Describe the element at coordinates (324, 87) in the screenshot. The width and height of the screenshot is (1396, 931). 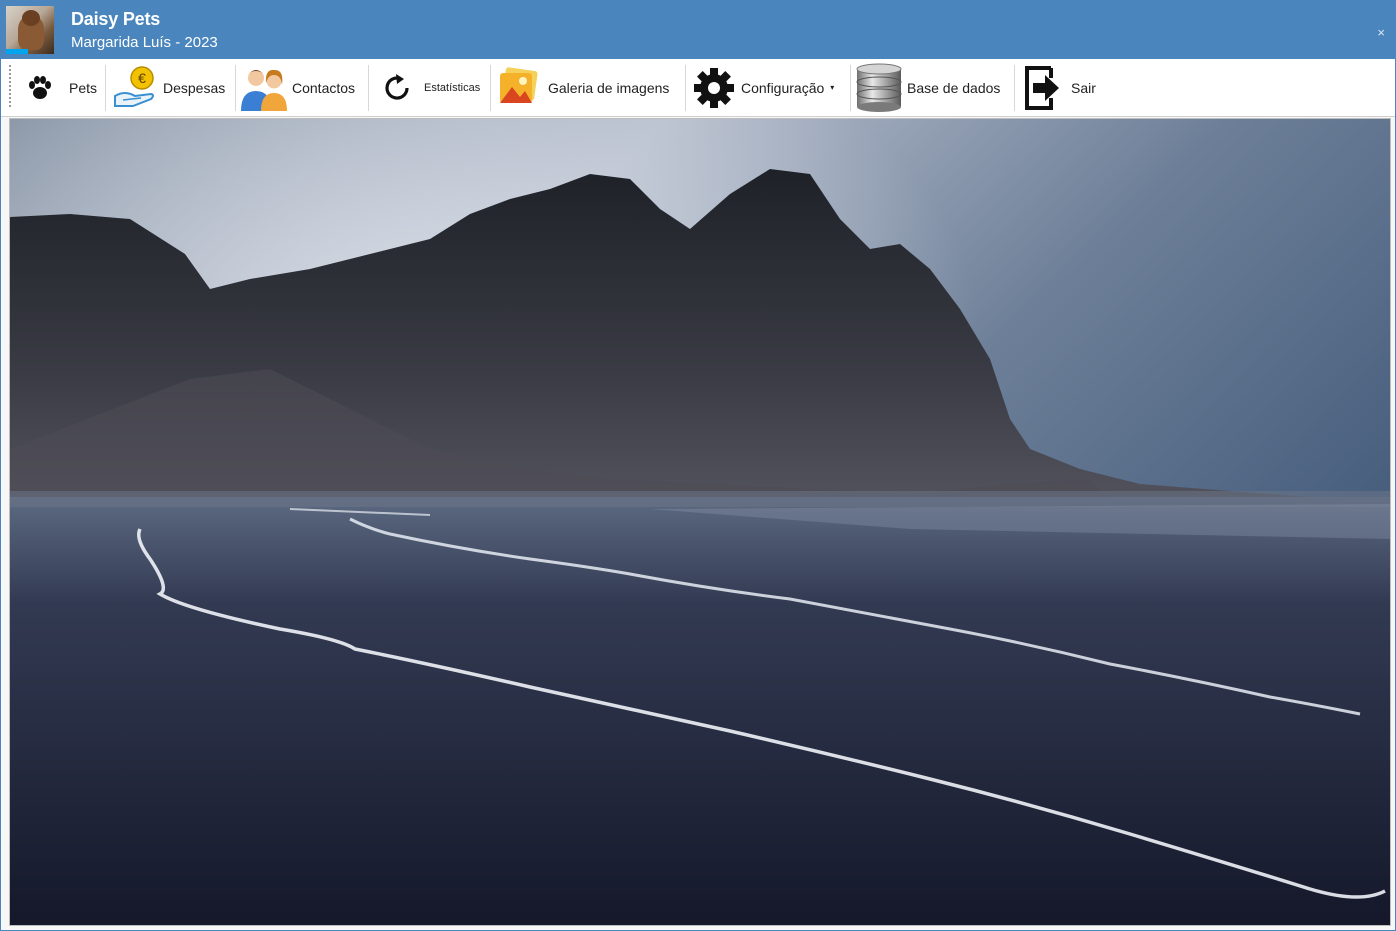
I see `contactos-label: Contactos` at that location.